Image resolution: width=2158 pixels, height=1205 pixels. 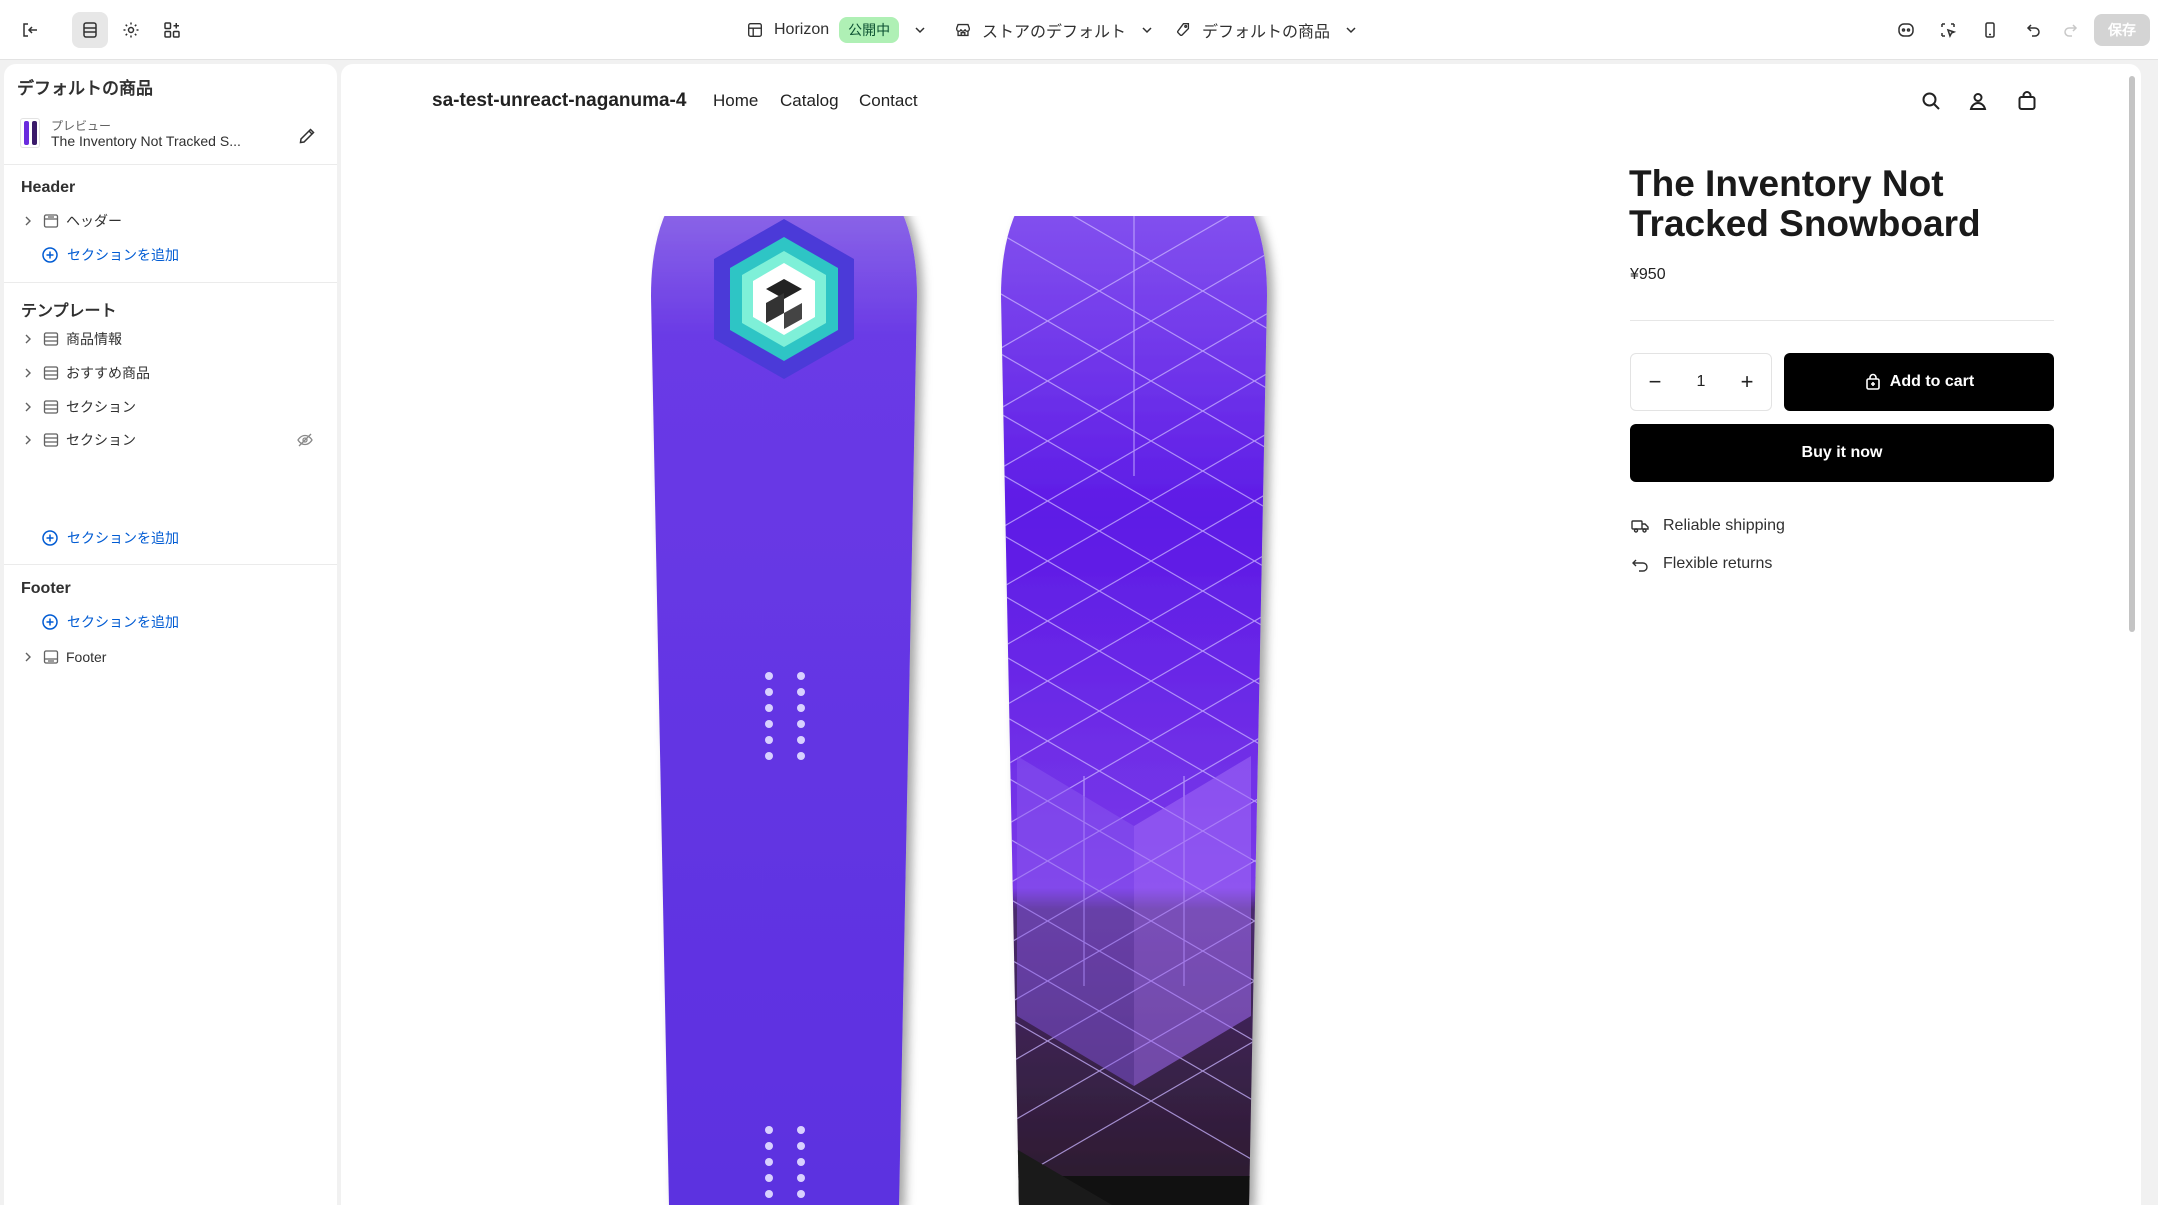 I want to click on exit-button, so click(x=30, y=30).